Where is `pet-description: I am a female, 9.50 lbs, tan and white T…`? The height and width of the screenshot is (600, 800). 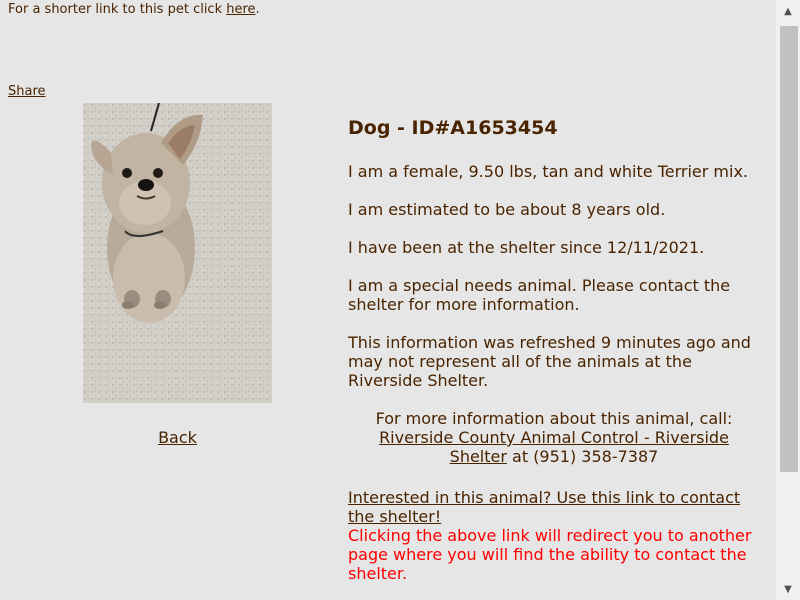 pet-description: I am a female, 9.50 lbs, tan and white T… is located at coordinates (548, 171).